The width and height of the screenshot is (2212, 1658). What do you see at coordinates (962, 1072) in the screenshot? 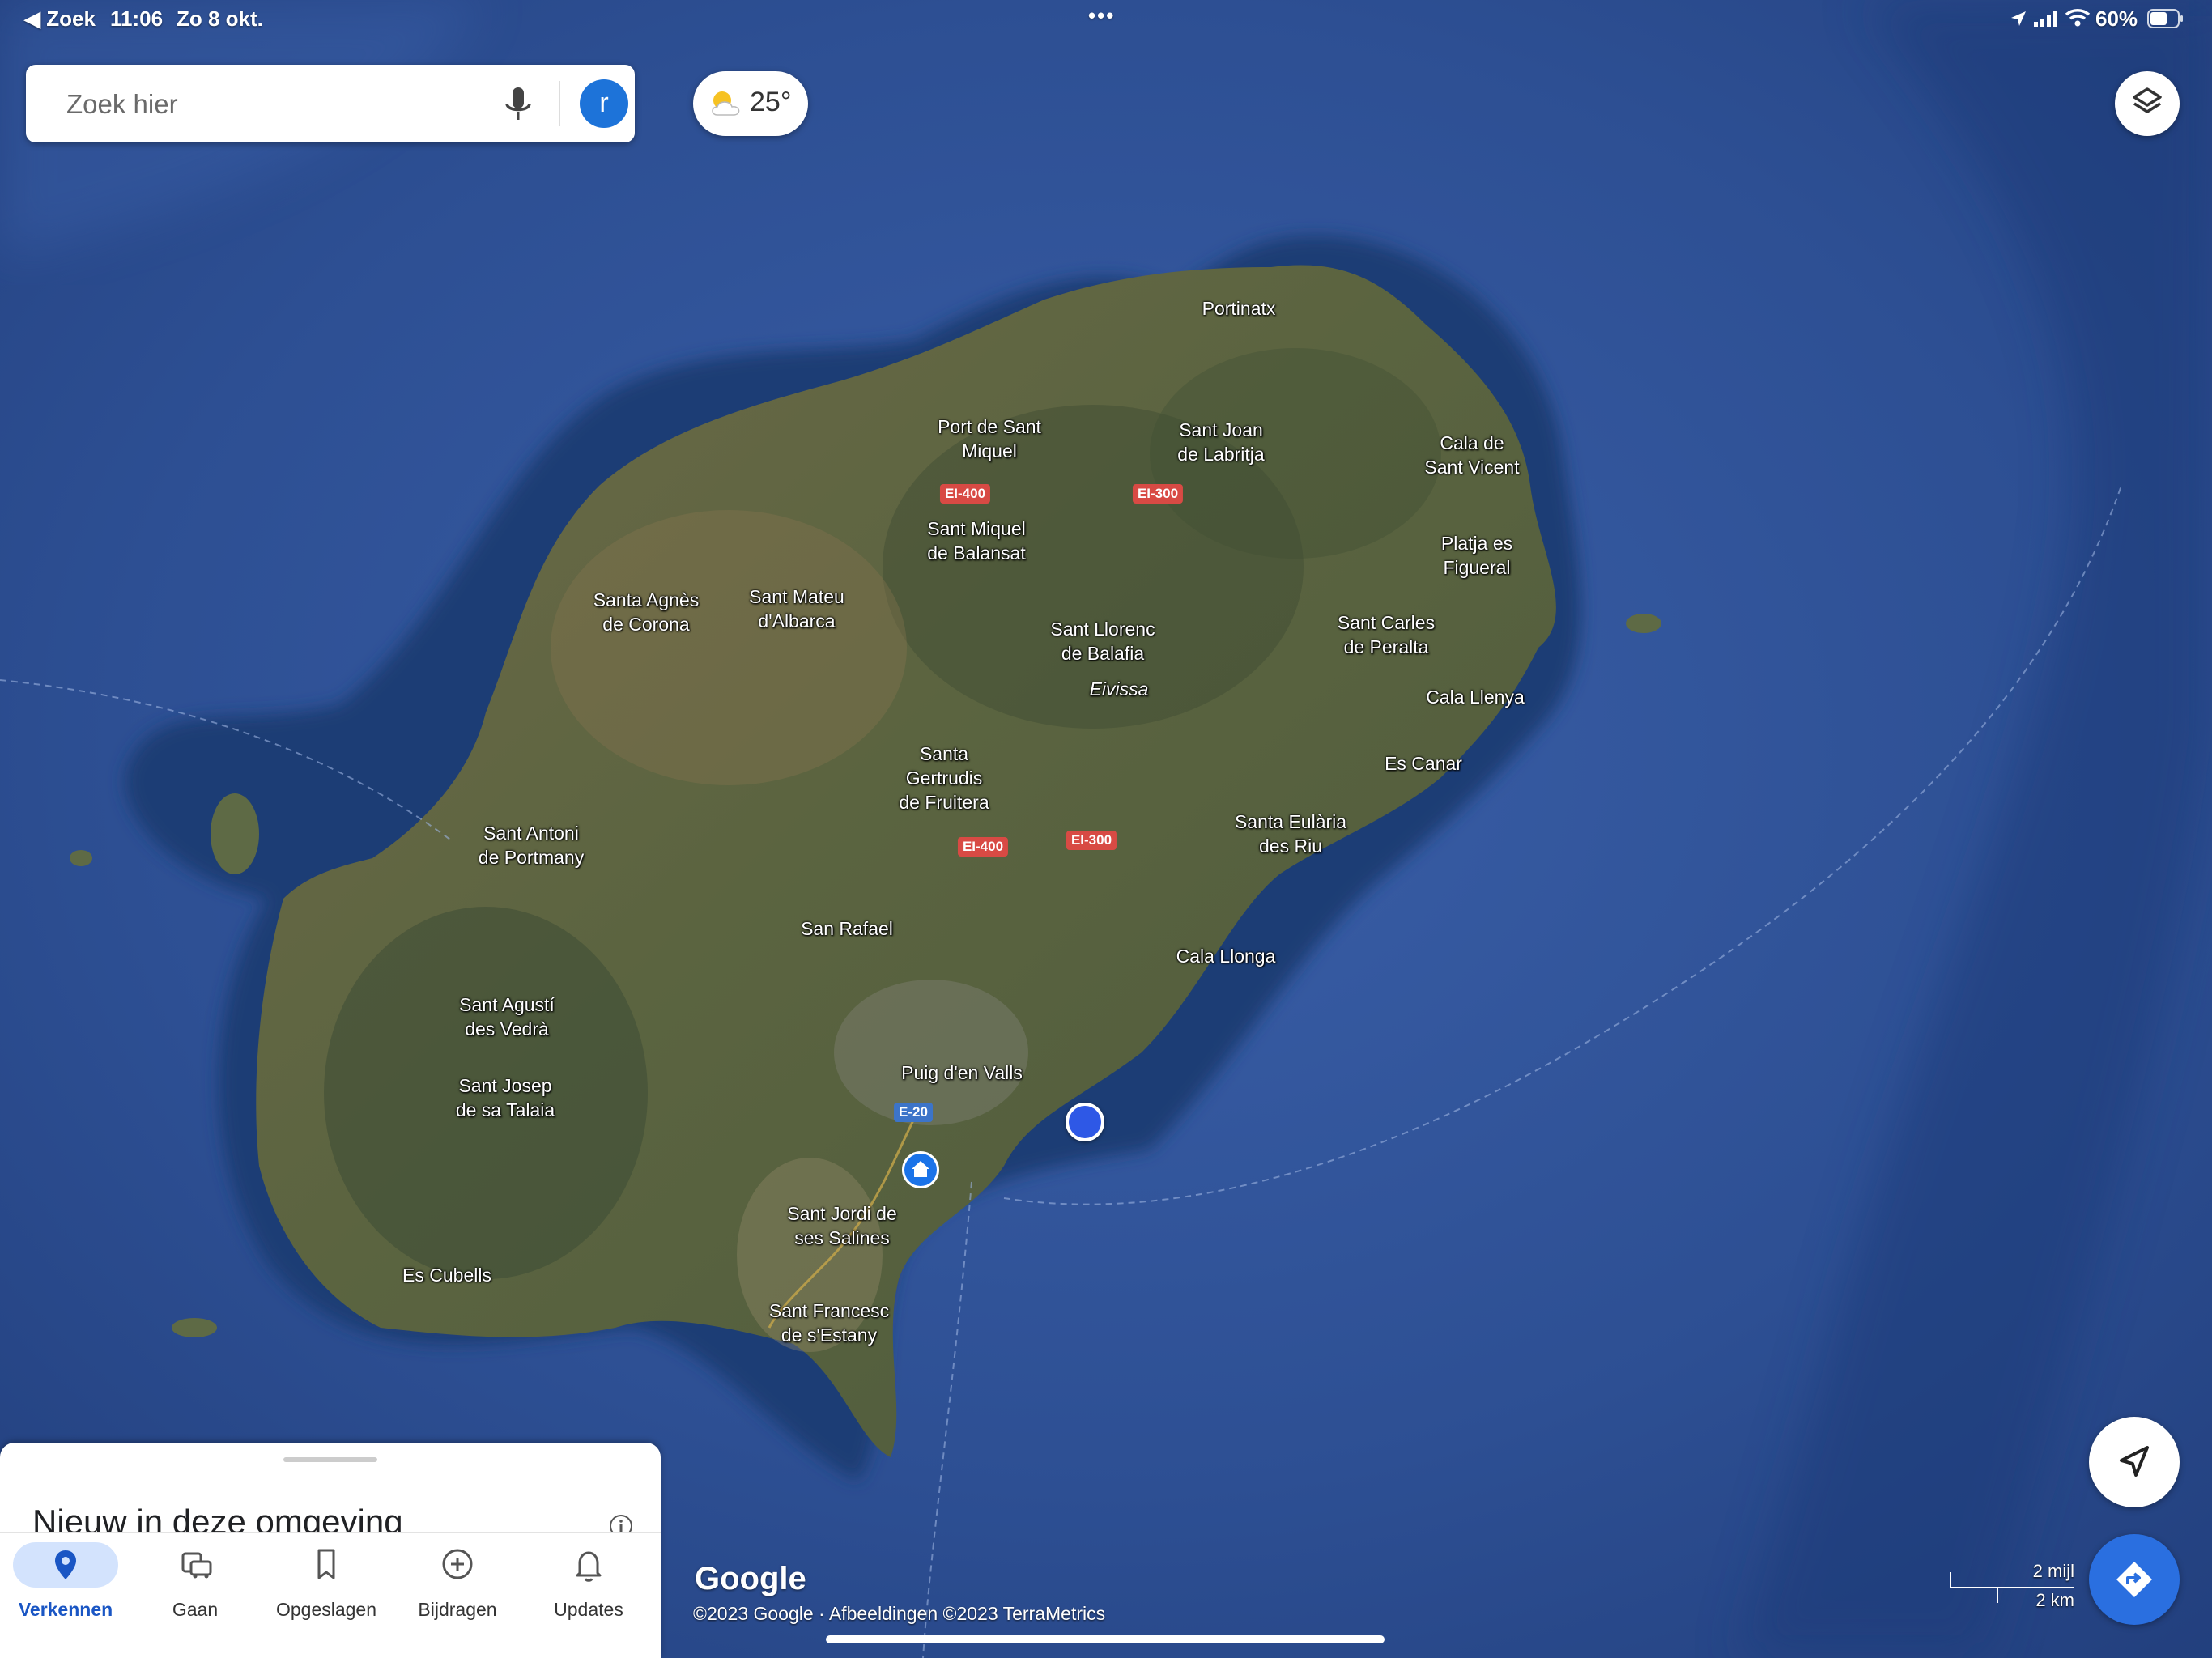
I see `place-label-puig-den-valls: Puig d'en Valls` at bounding box center [962, 1072].